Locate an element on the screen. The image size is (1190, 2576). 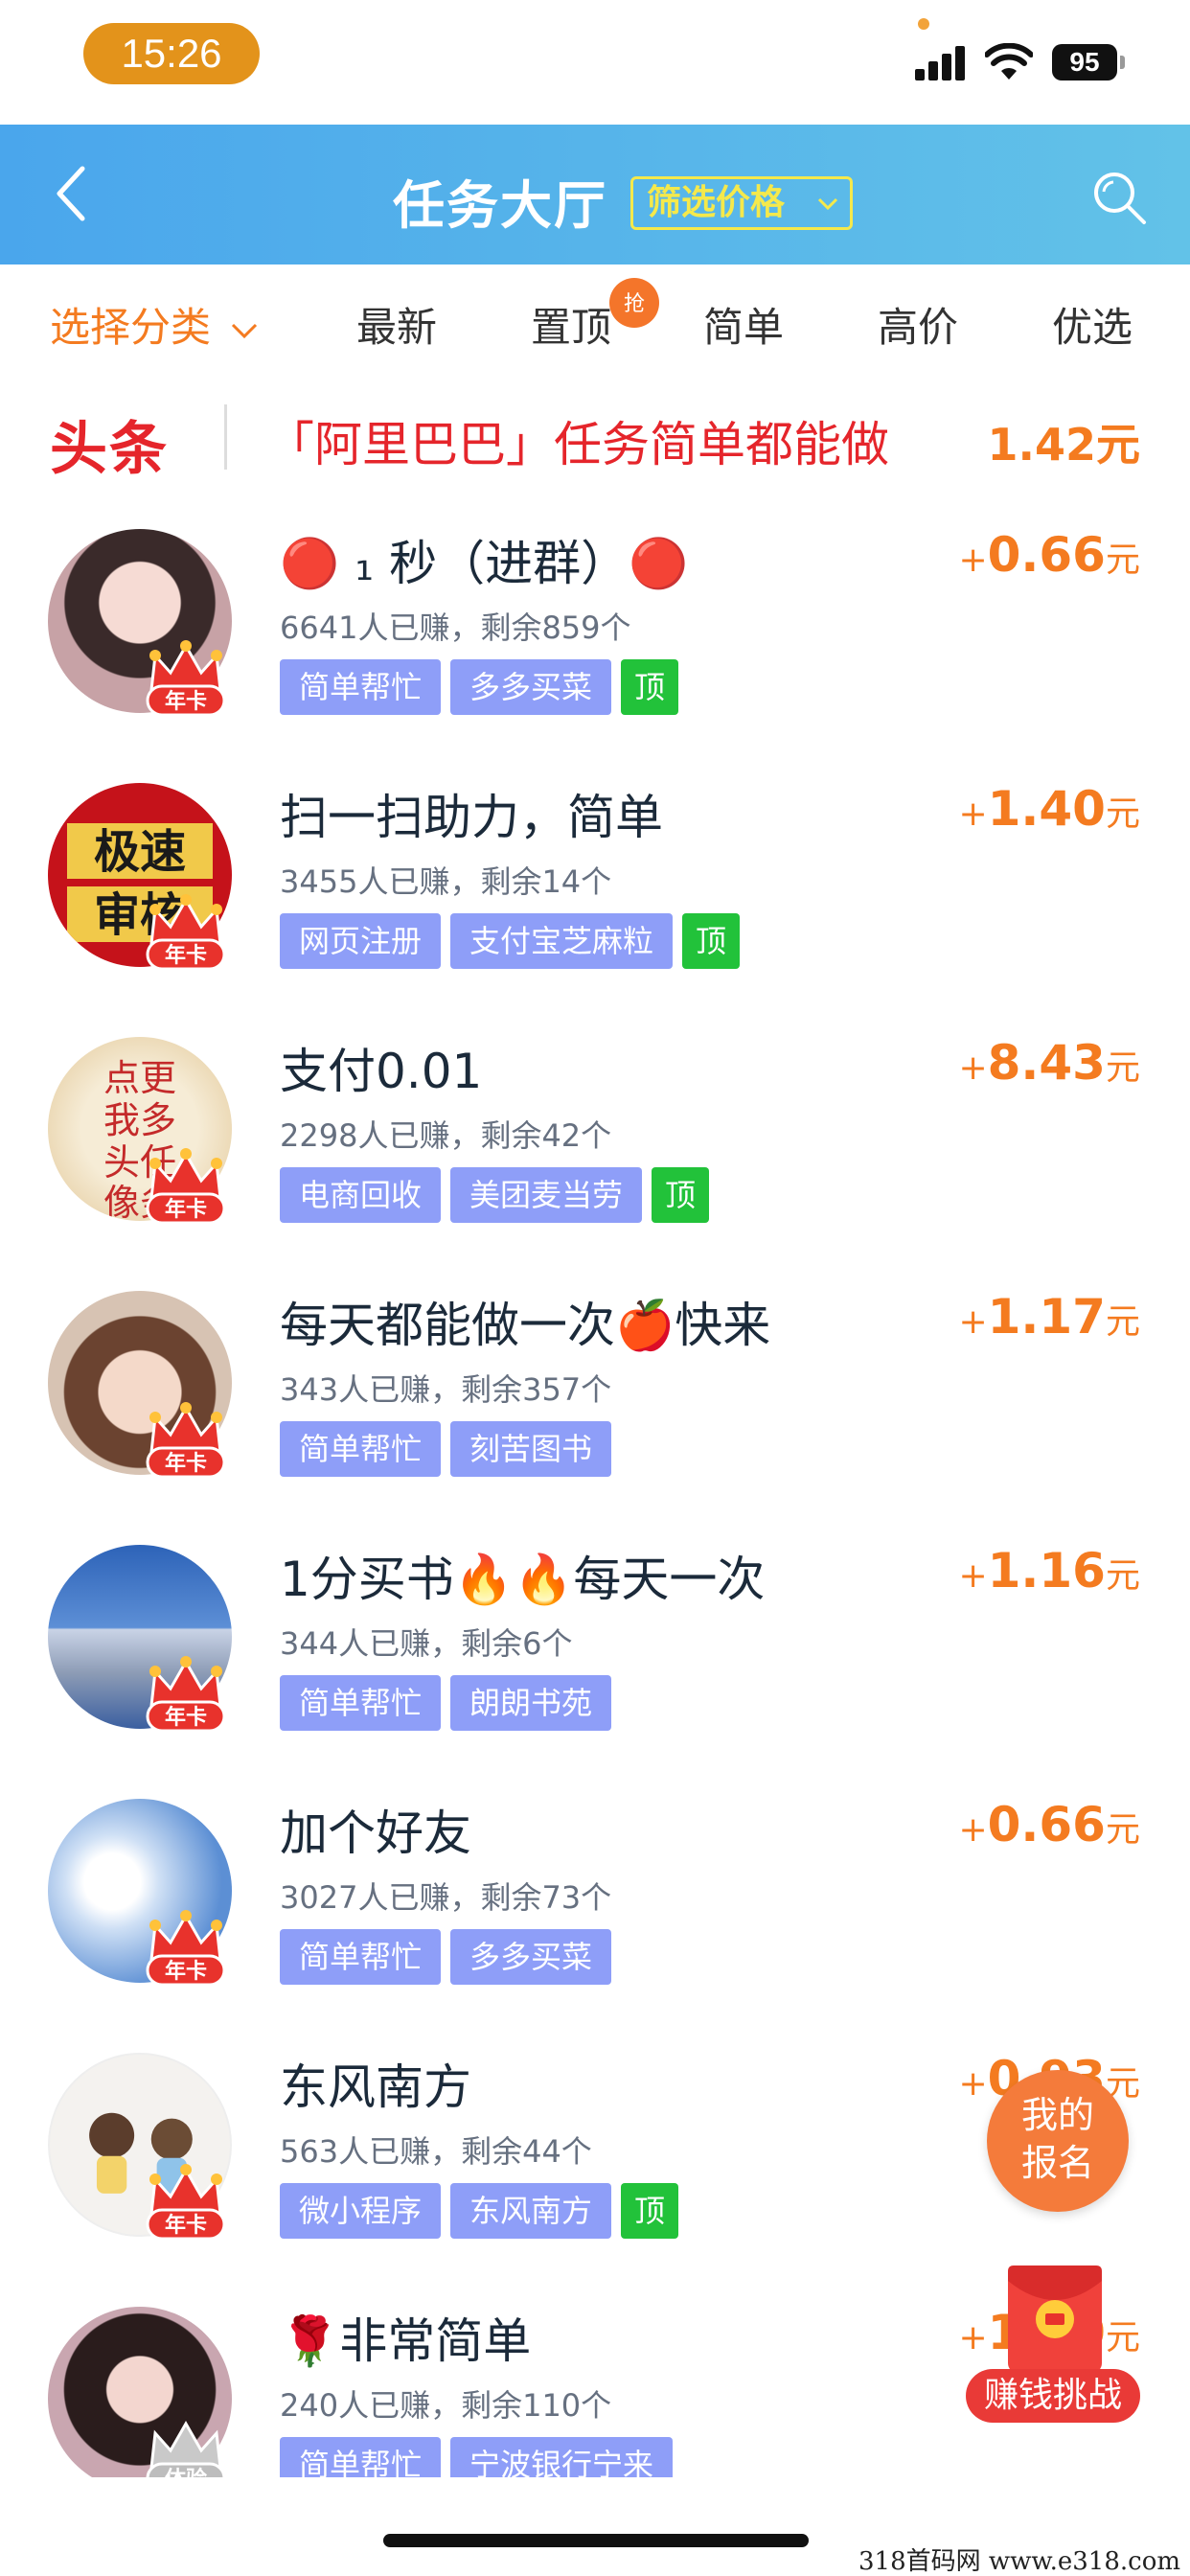
tag-group: 简单帮忙 宁波银行宁来 is located at coordinates (481, 2457).